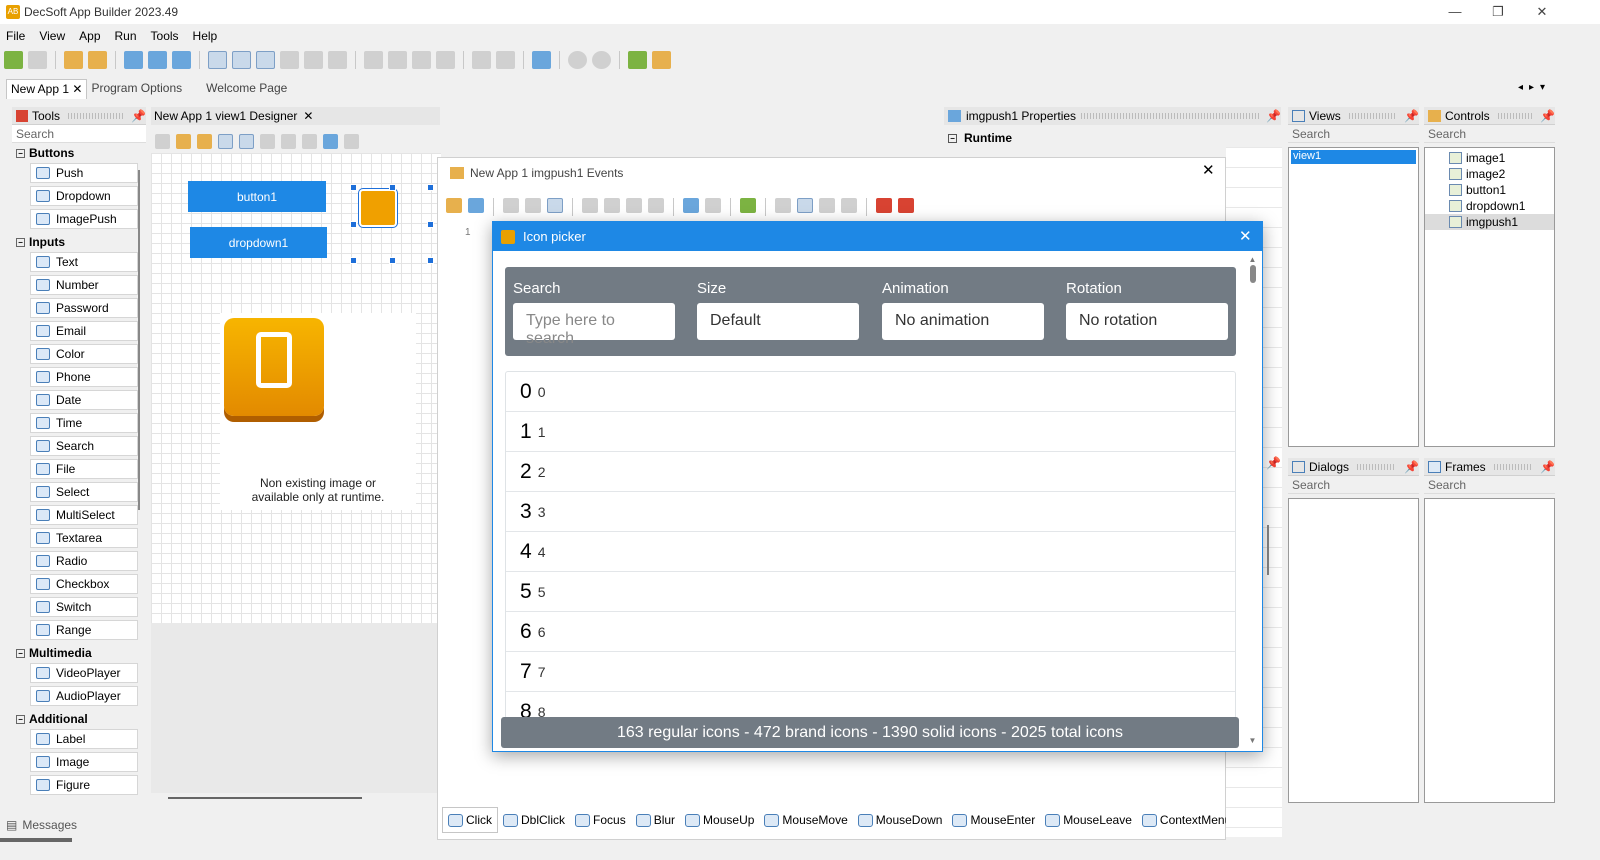 The width and height of the screenshot is (1600, 860). I want to click on tool-item-phone: Phone, so click(84, 377).